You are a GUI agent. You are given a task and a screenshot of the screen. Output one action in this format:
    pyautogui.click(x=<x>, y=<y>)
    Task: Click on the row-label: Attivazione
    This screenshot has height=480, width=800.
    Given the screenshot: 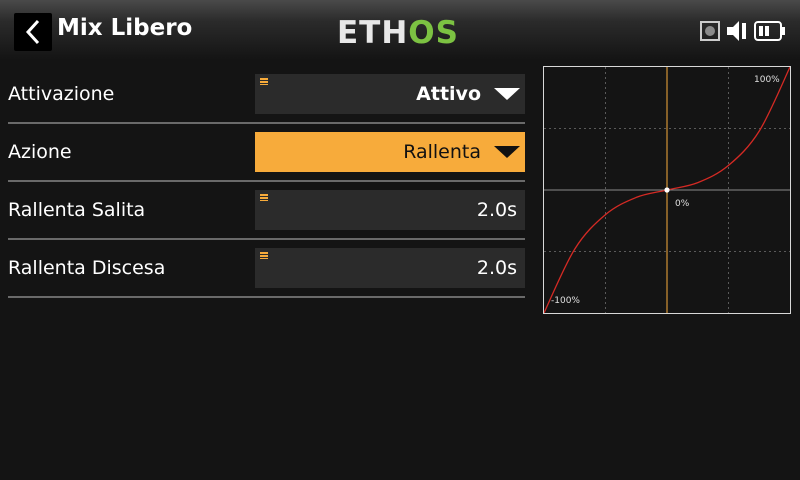 What is the action you would take?
    pyautogui.click(x=61, y=94)
    